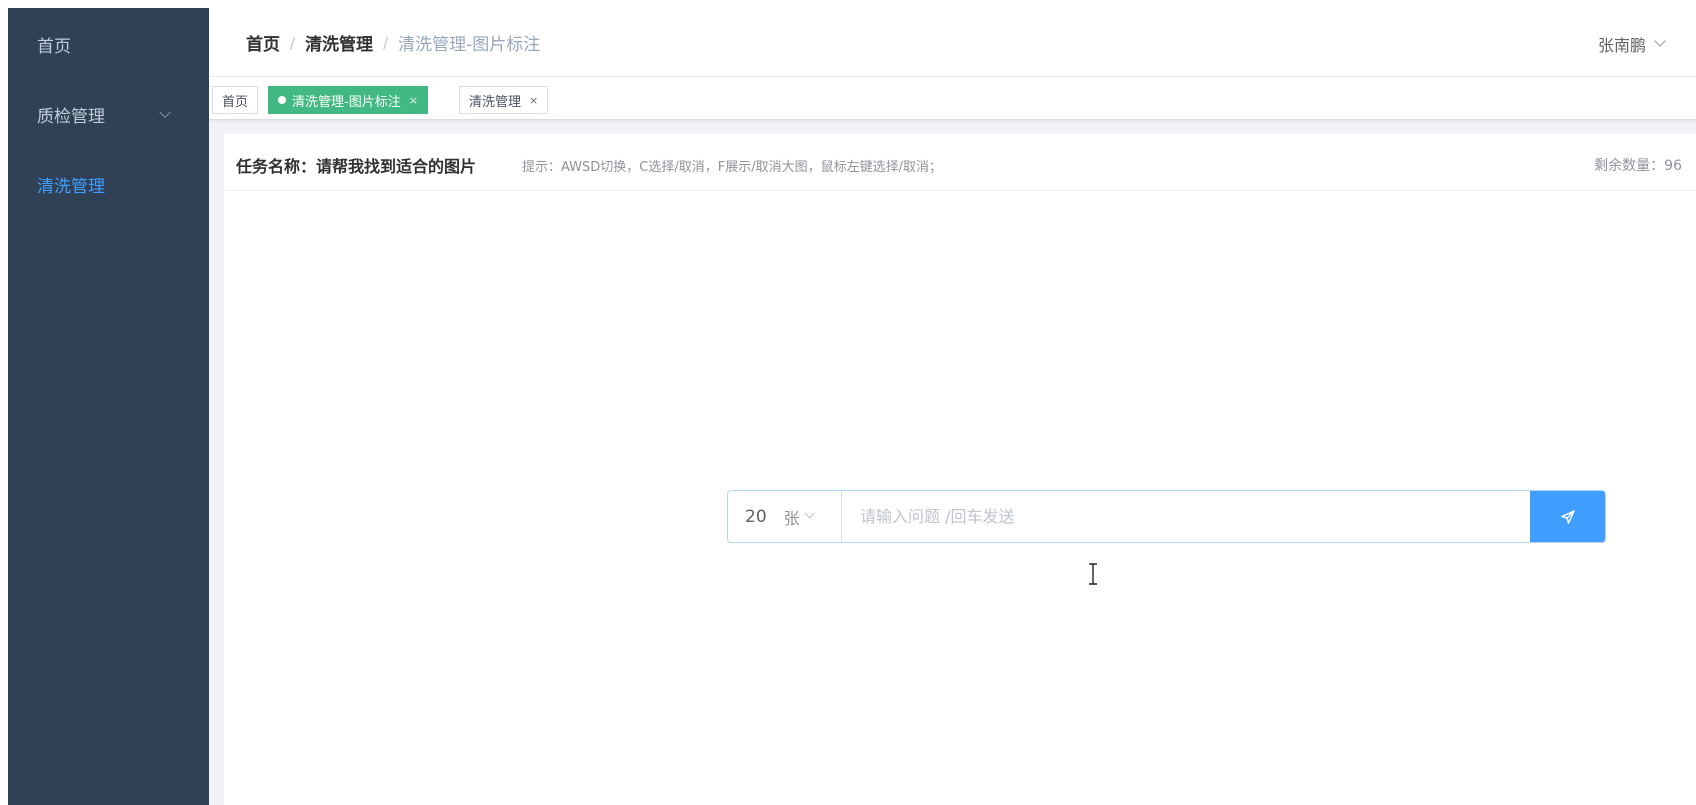 Image resolution: width=1696 pixels, height=805 pixels. I want to click on tags-view: 首页 清洗管理-图片标注 × 清洗管理 ×, so click(952, 98).